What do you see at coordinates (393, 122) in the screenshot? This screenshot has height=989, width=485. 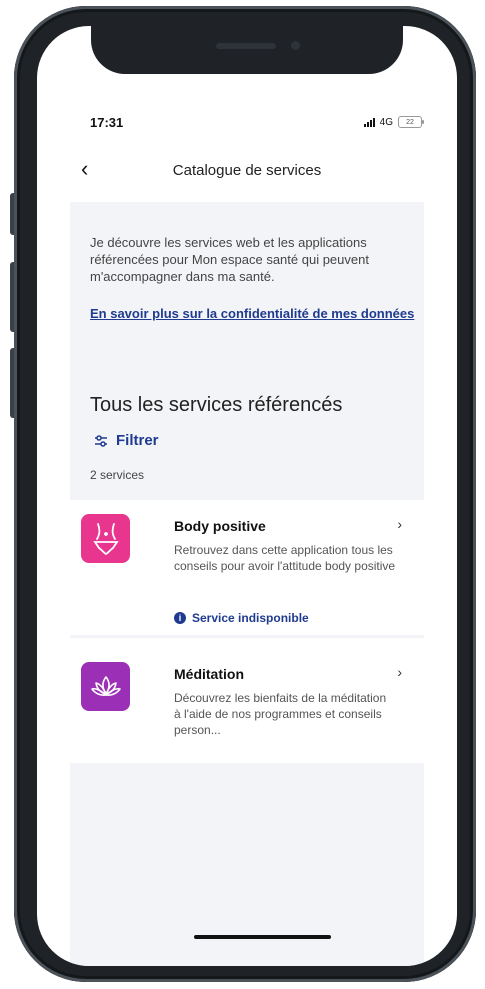 I see `status-indicators: 4G 22` at bounding box center [393, 122].